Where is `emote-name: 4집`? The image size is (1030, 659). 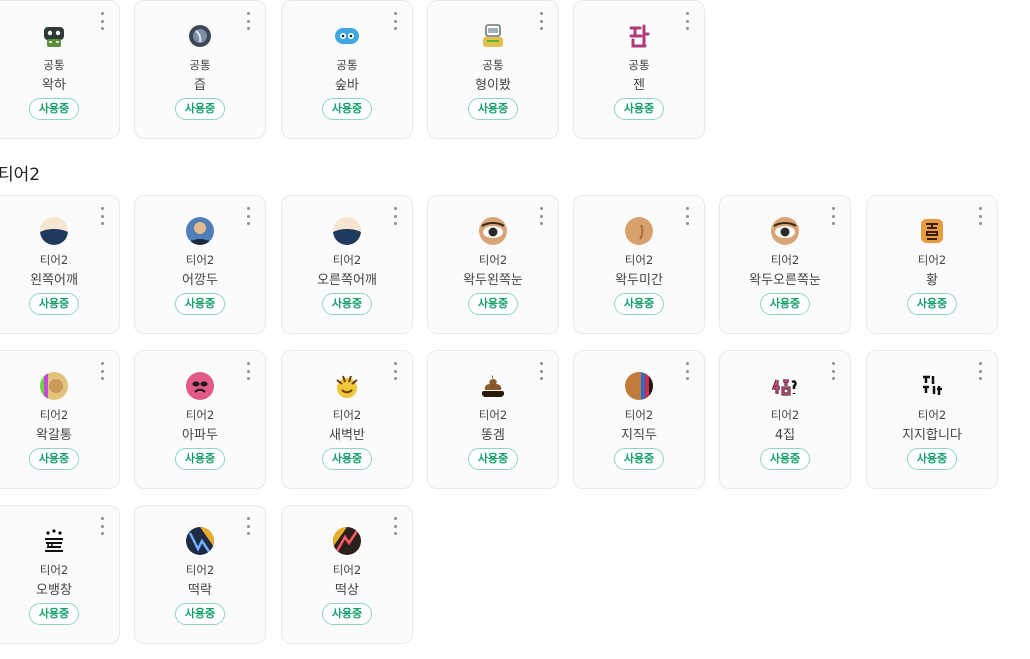
emote-name: 4집 is located at coordinates (785, 435).